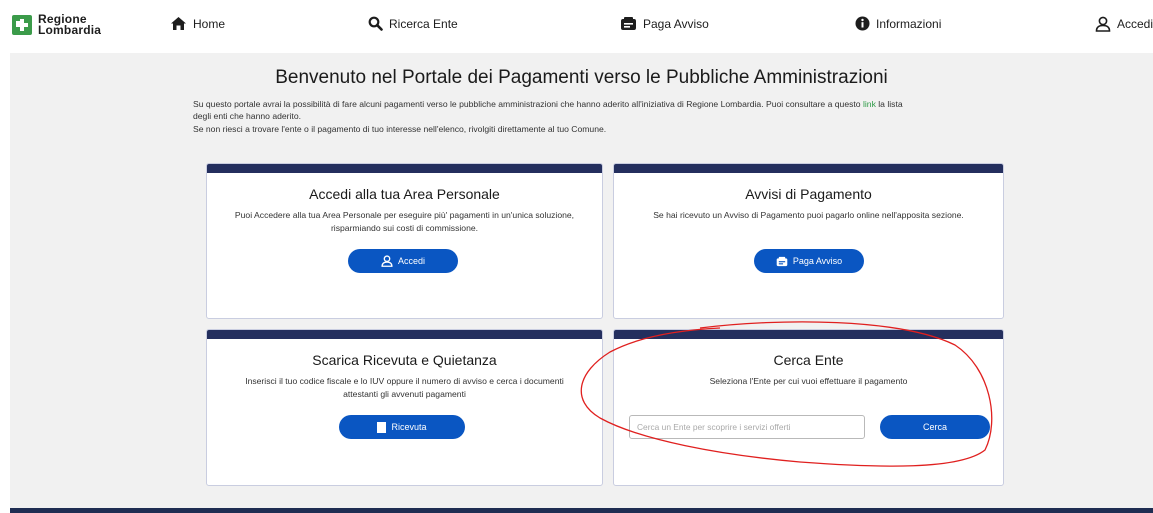 This screenshot has width=1153, height=513. Describe the element at coordinates (808, 360) in the screenshot. I see `card-title: Cerca Ente` at that location.